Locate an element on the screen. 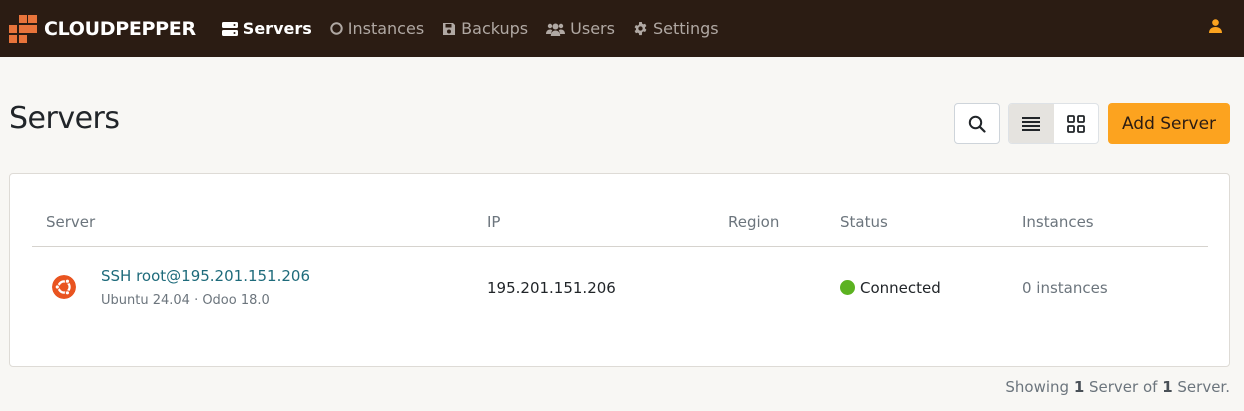 This screenshot has height=411, width=1244. nav-item-servers: Servers is located at coordinates (266, 28).